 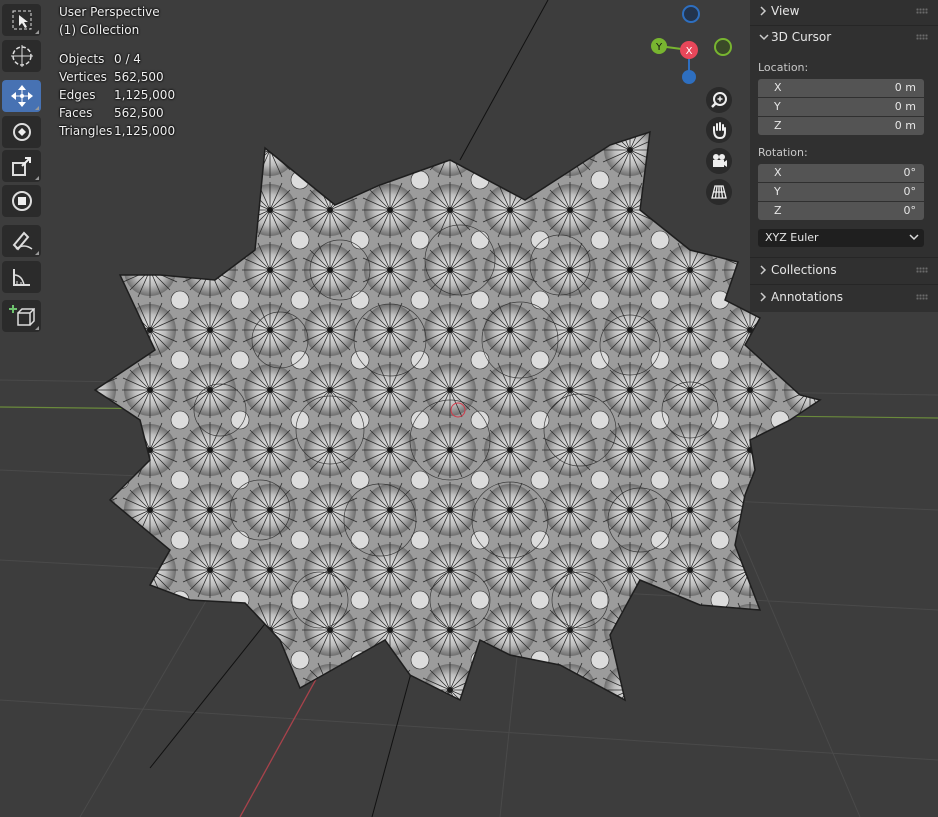 I want to click on location-y-field: Y 0 m, so click(x=841, y=107).